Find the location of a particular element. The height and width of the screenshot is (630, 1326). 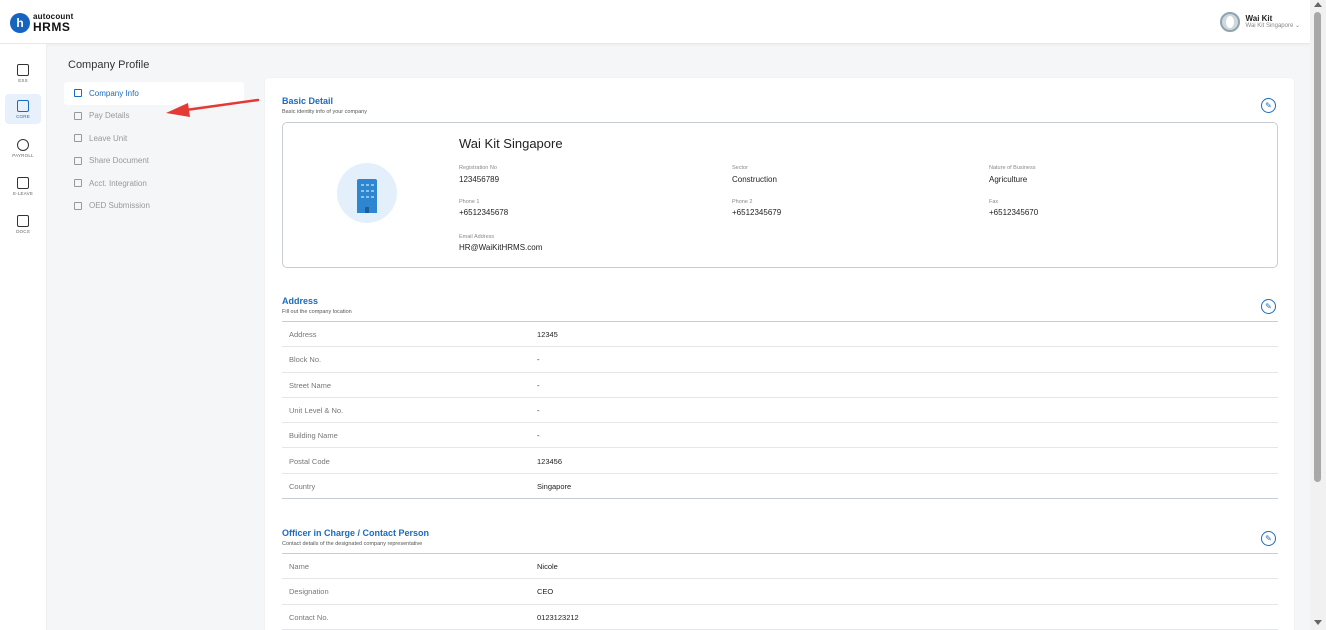

table-row: Building Name - is located at coordinates (780, 436).